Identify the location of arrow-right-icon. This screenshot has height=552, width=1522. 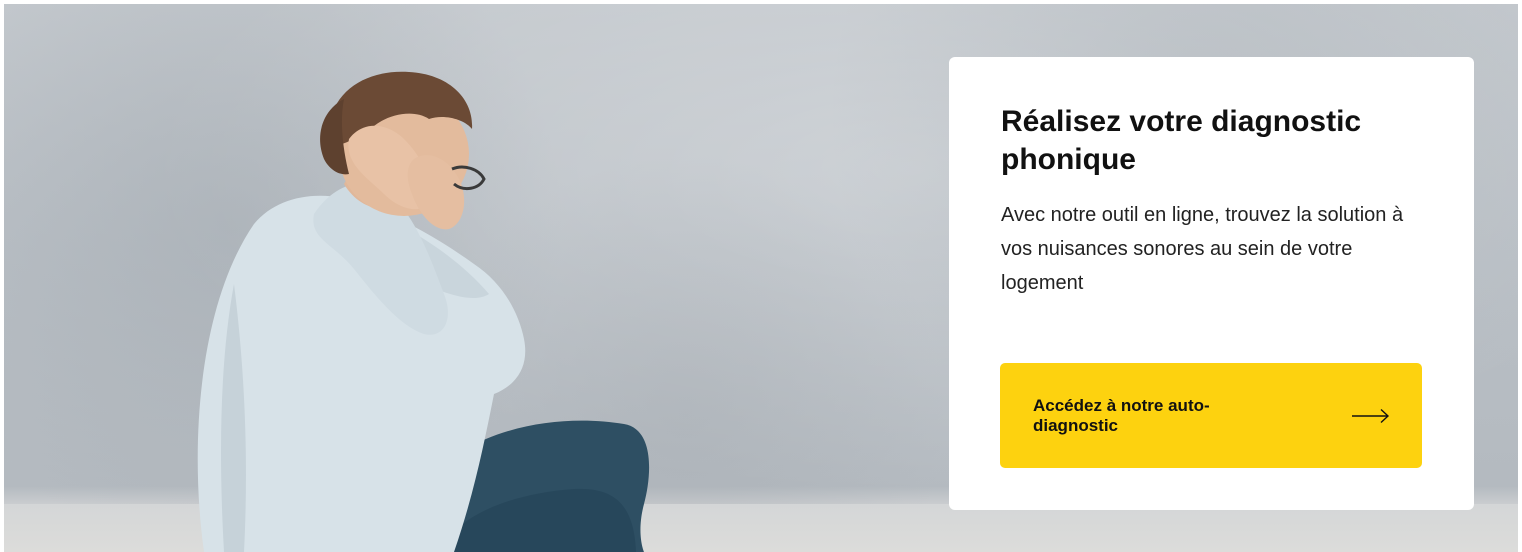
(1371, 415).